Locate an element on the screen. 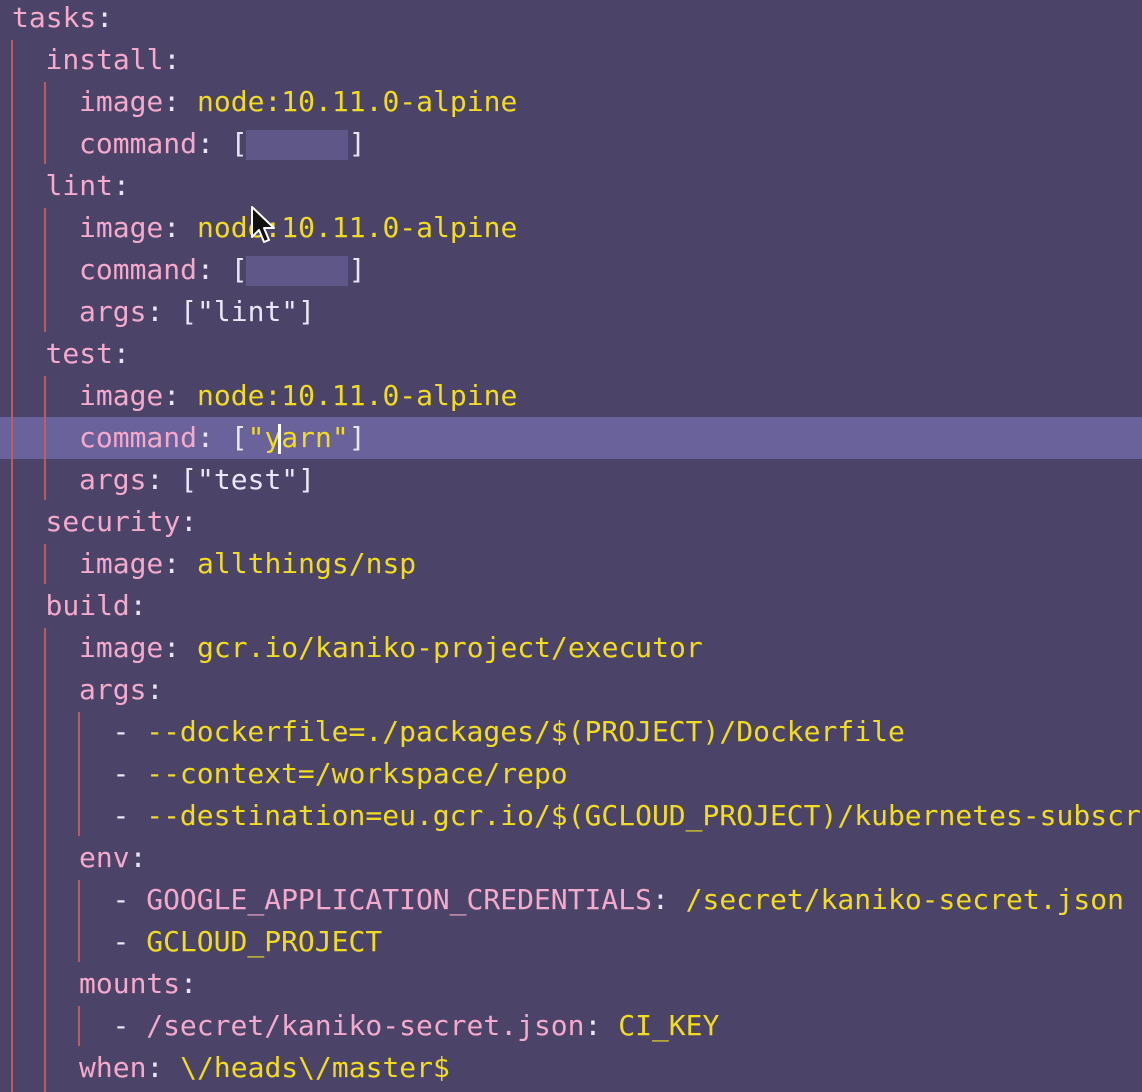  code-token: \/heads\/master$ is located at coordinates (315, 1067).